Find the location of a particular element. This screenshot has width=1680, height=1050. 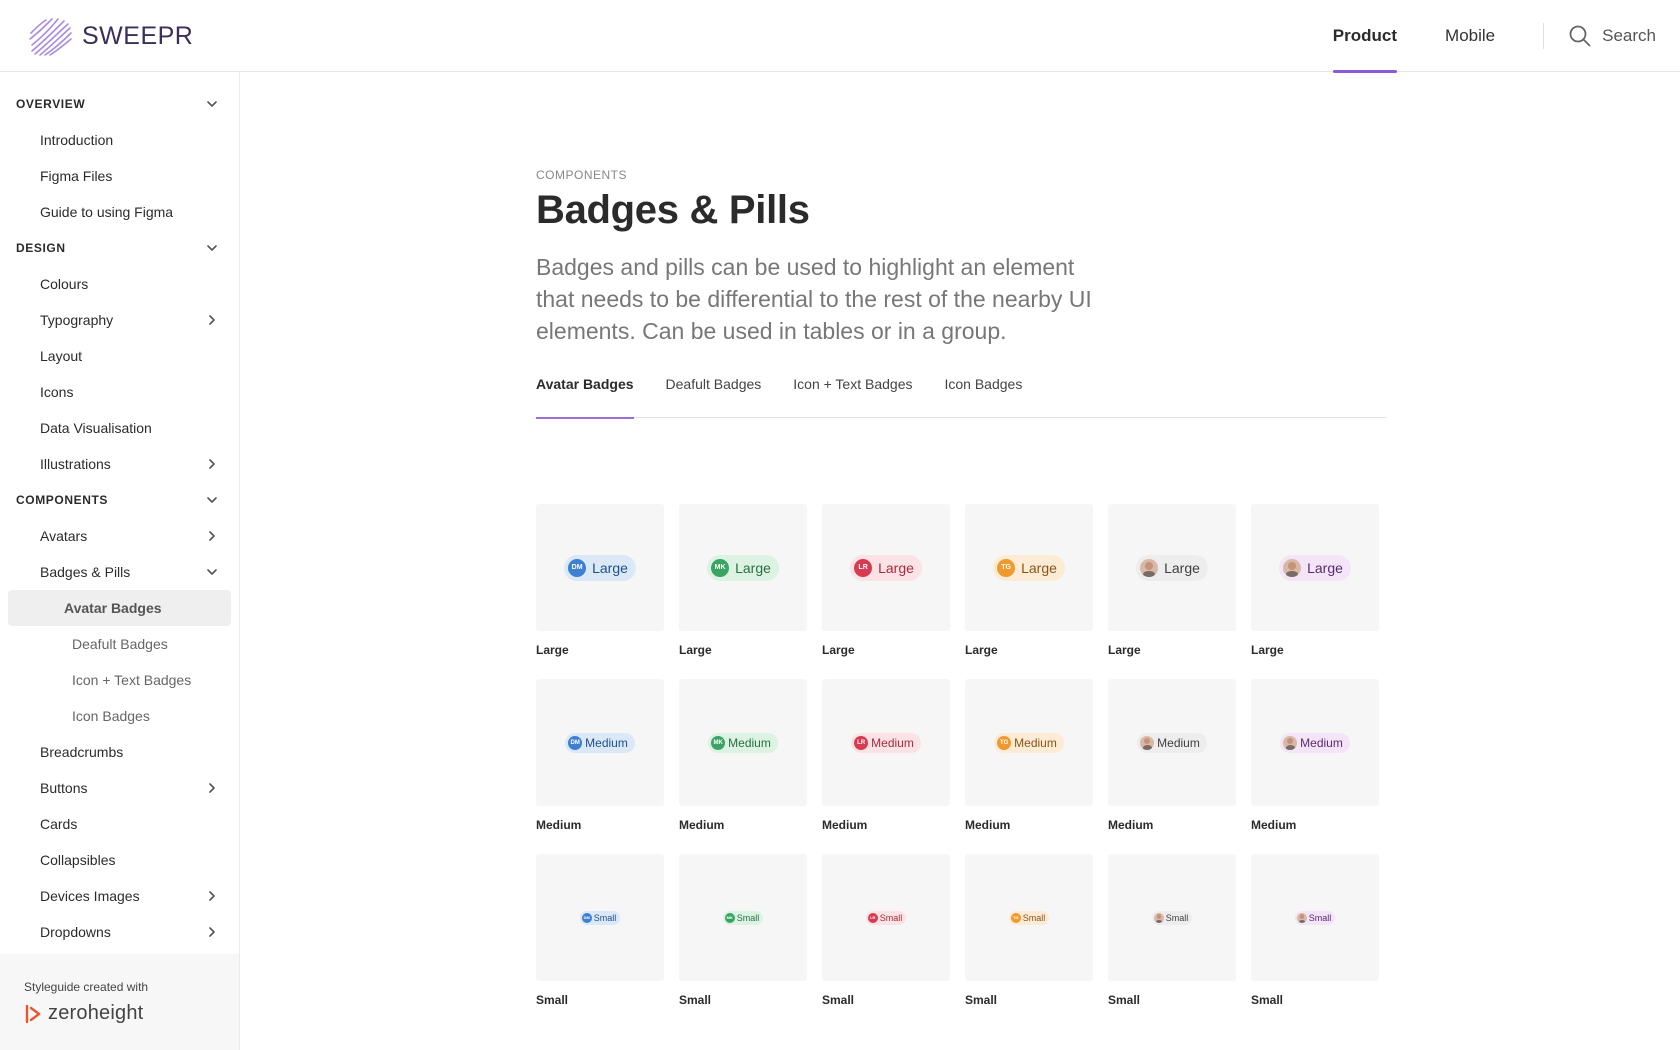

avatar-badge: DM Small is located at coordinates (600, 917).